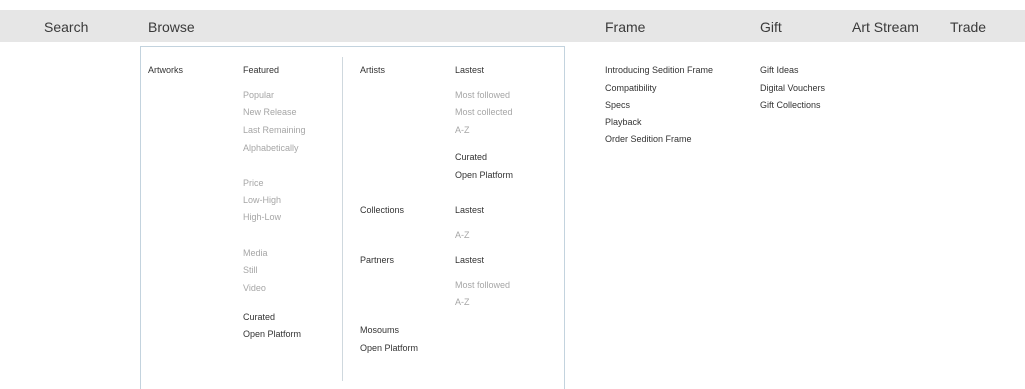  What do you see at coordinates (885, 27) in the screenshot?
I see `nav-art-stream: Art Stream` at bounding box center [885, 27].